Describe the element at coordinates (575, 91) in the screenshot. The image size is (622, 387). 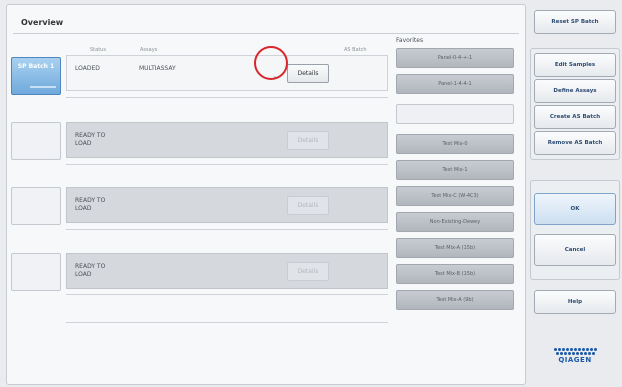
I see `define-assays-button: Define Assays` at that location.